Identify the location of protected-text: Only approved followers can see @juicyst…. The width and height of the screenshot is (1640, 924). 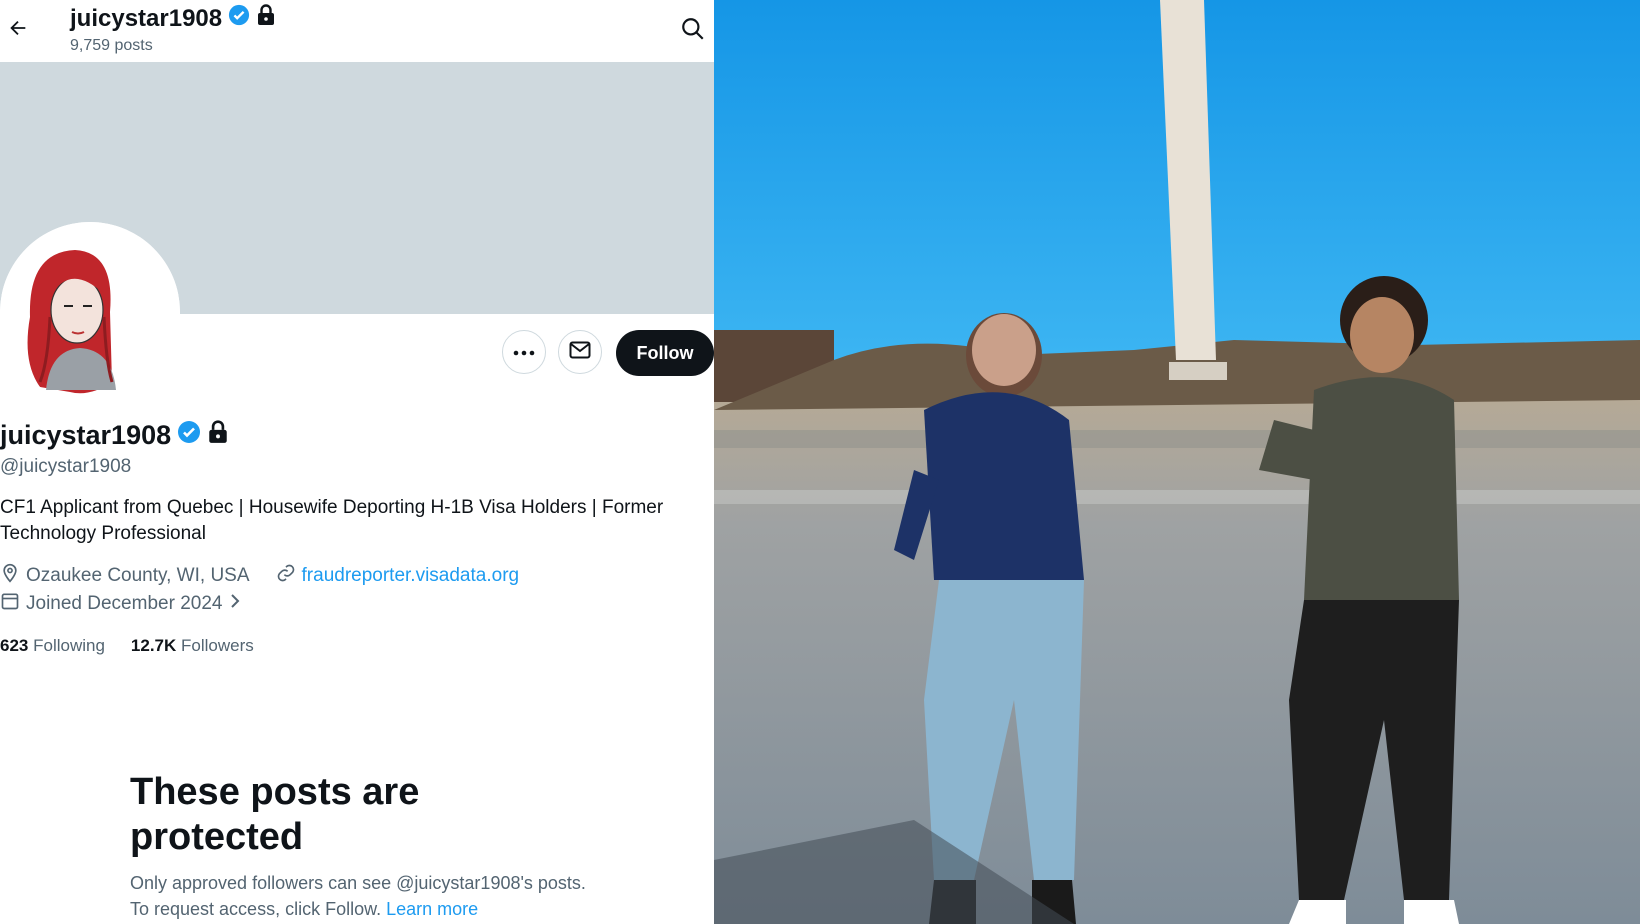
(358, 896).